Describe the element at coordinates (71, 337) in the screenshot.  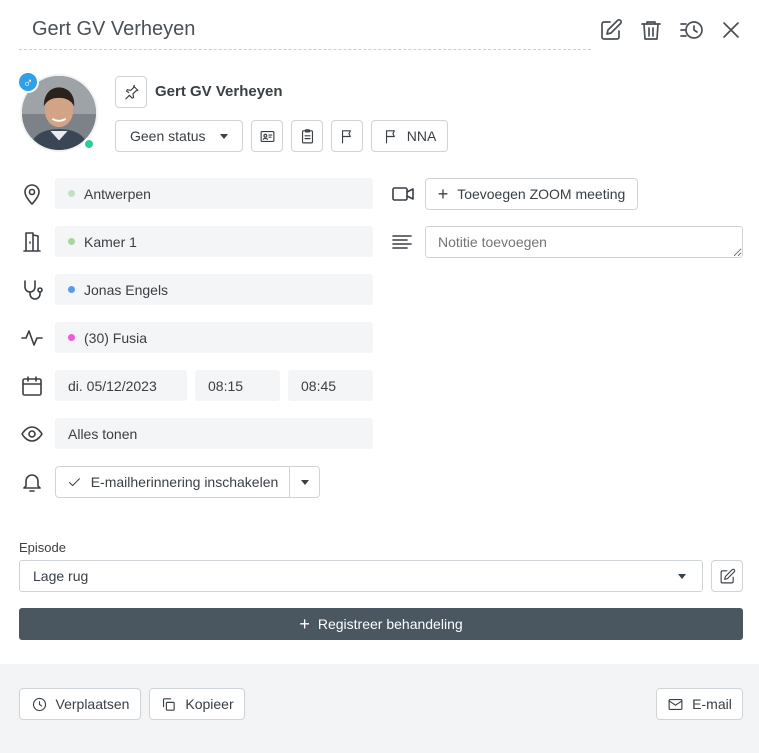
I see `service-dot` at that location.